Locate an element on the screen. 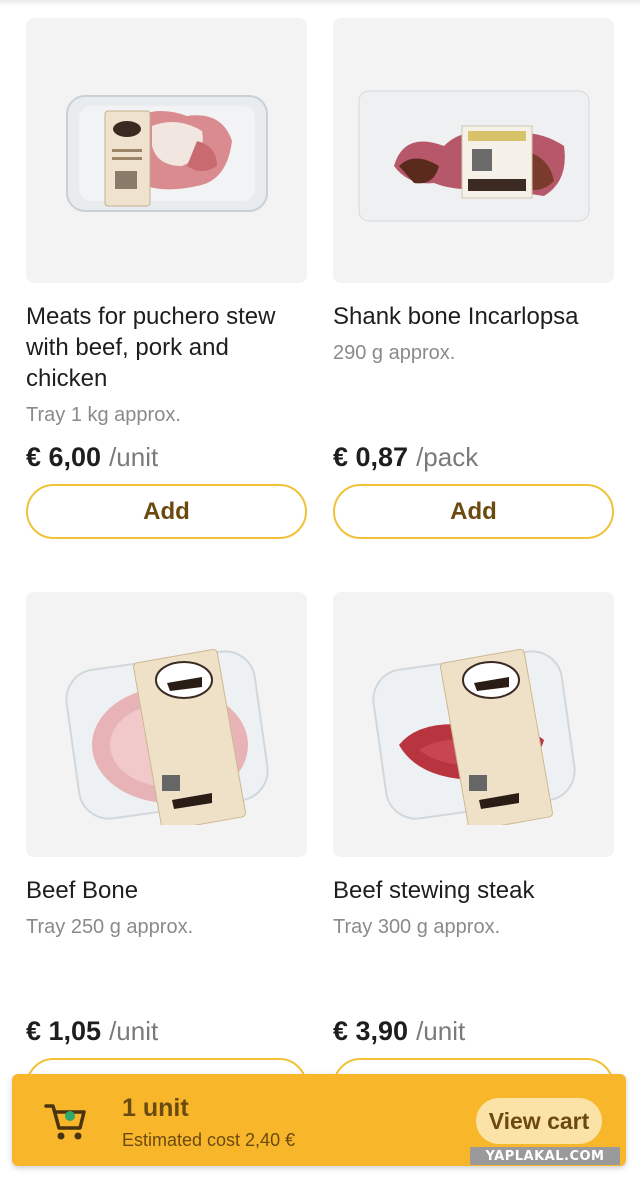 Image resolution: width=640 pixels, height=1186 pixels. price-row: € 0,87/pack is located at coordinates (405, 457).